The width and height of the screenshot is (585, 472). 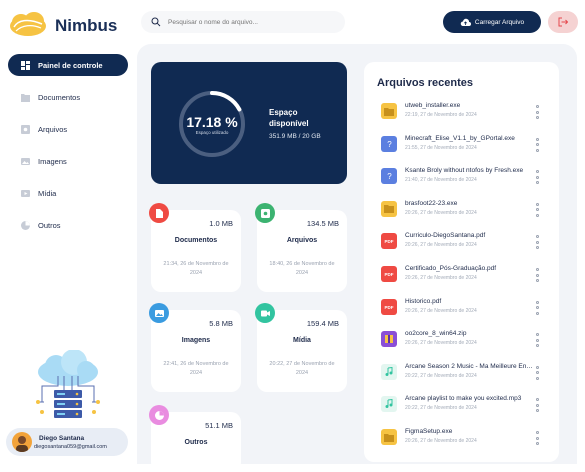 What do you see at coordinates (196, 268) in the screenshot?
I see `category-date: 21:34, 26 de Novembro de 2024` at bounding box center [196, 268].